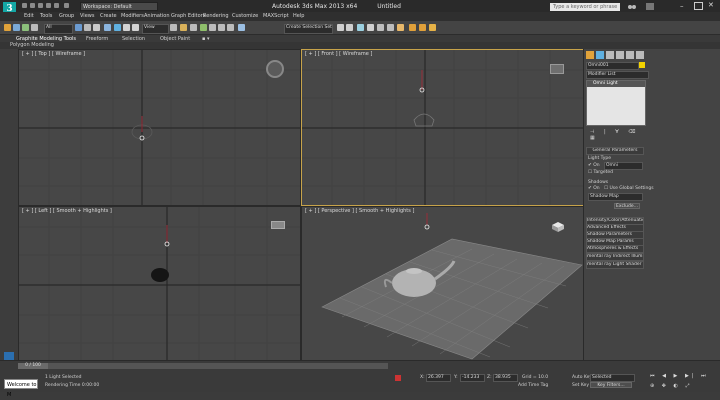  I want to click on steering-wheel-icon, so click(275, 69).